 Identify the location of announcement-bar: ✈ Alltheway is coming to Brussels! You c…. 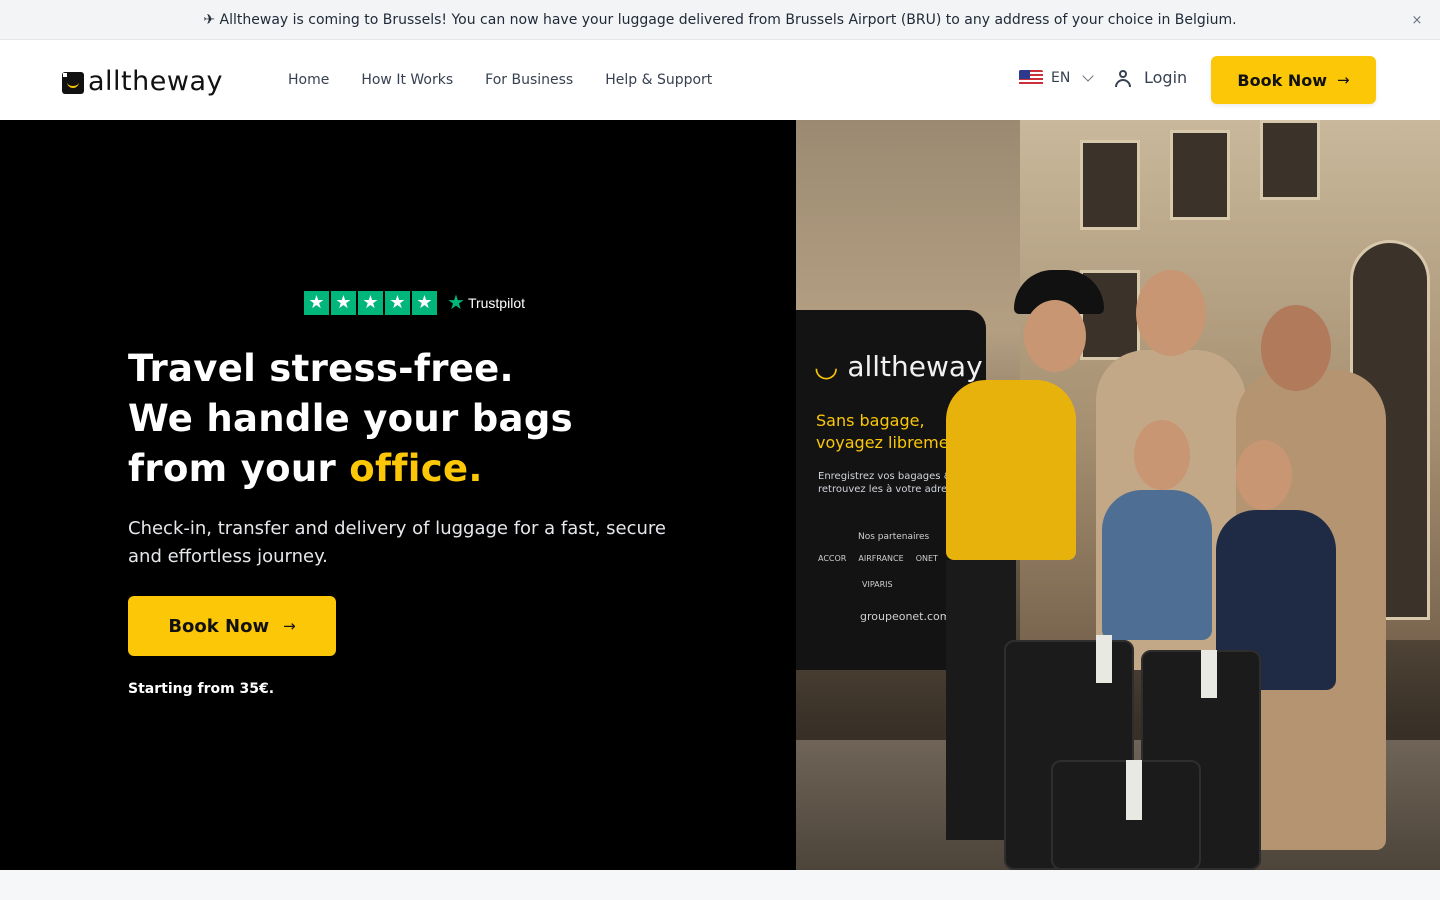
(720, 20).